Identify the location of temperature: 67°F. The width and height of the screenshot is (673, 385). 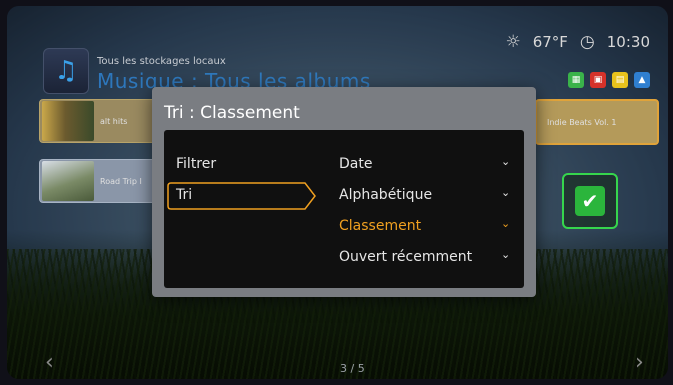
(550, 42).